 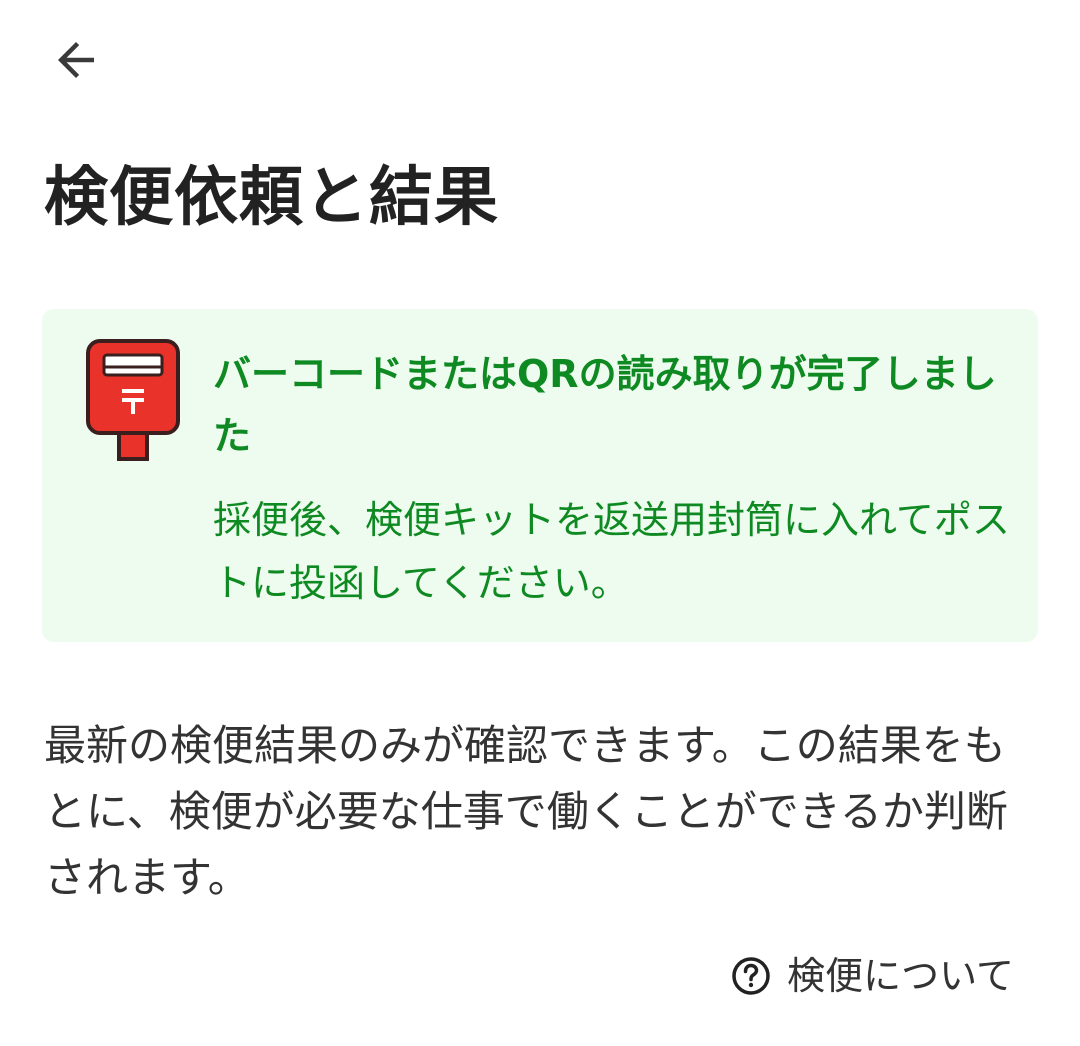 What do you see at coordinates (271, 198) in the screenshot?
I see `page-title: 検便依頼と結果` at bounding box center [271, 198].